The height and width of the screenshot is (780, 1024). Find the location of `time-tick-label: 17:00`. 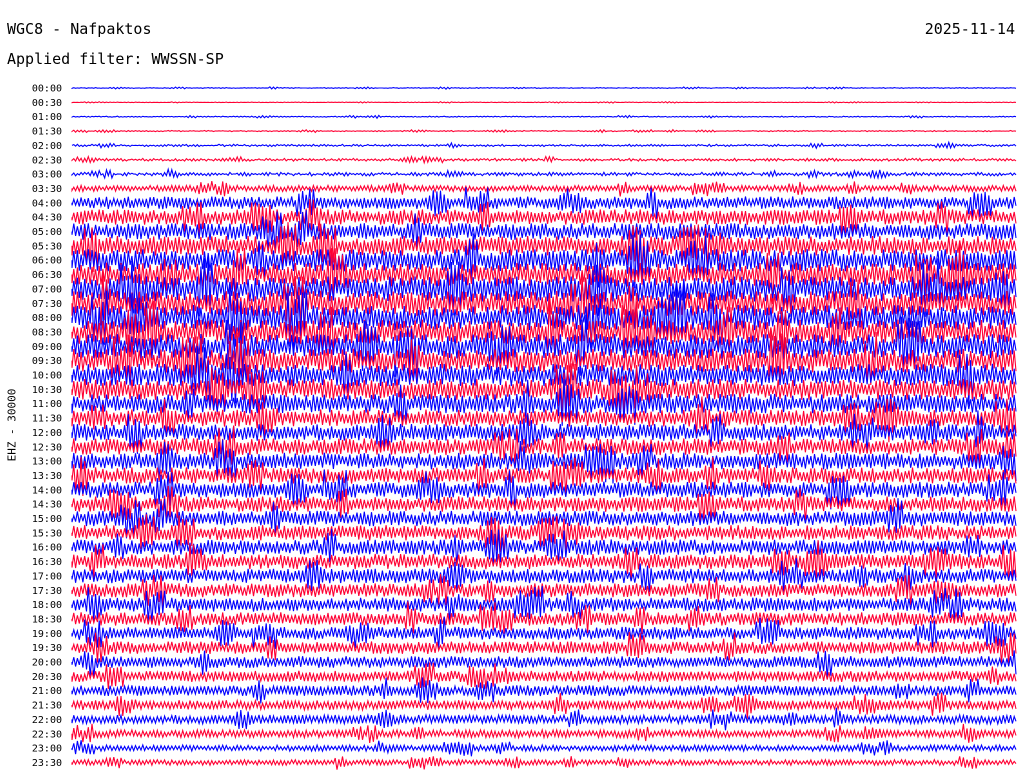

time-tick-label: 17:00 is located at coordinates (47, 576).